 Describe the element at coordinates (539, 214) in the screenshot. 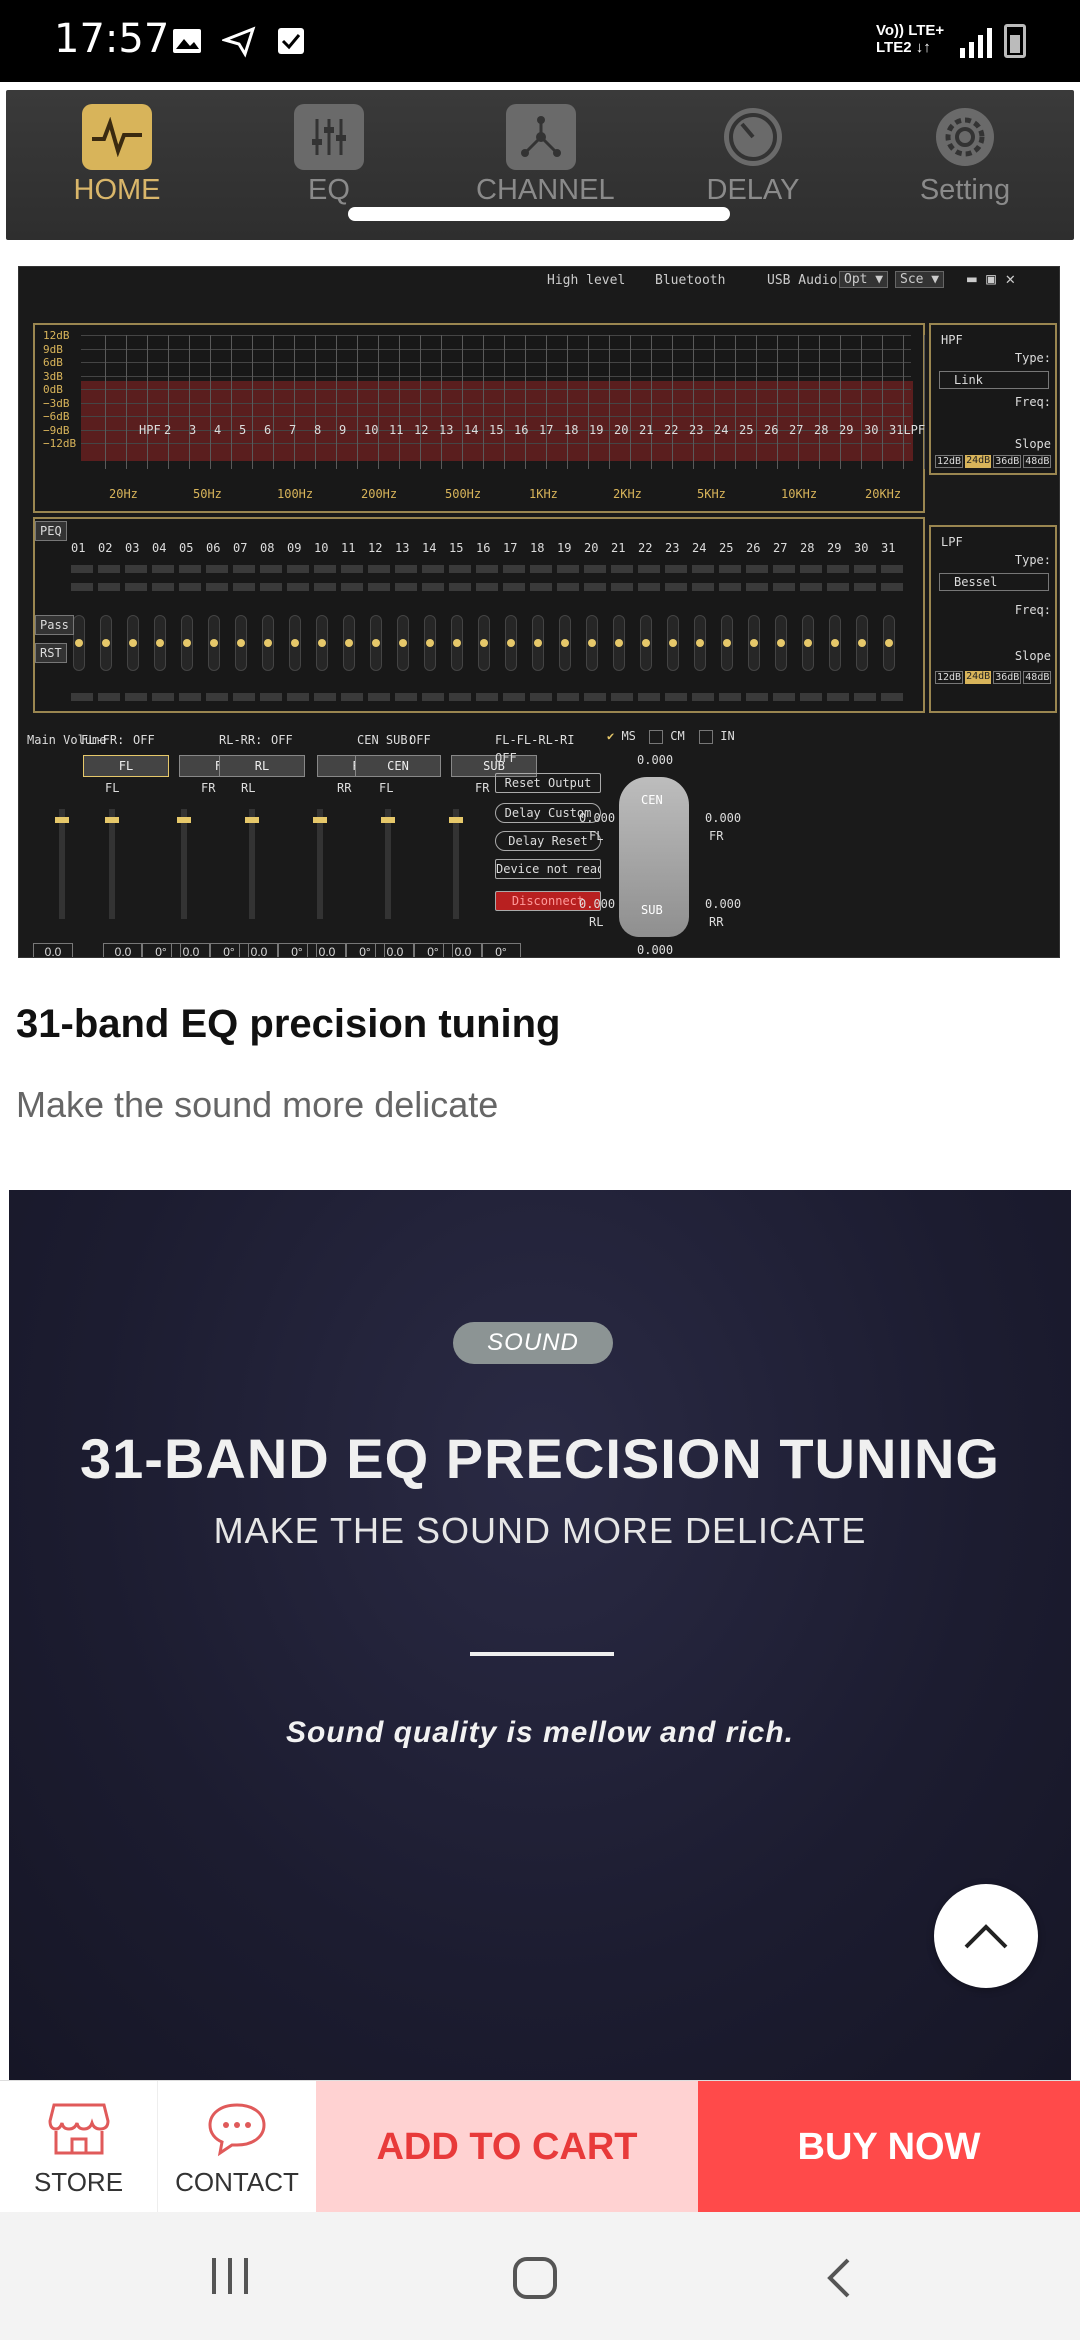

I see `image-carousel-handle` at that location.